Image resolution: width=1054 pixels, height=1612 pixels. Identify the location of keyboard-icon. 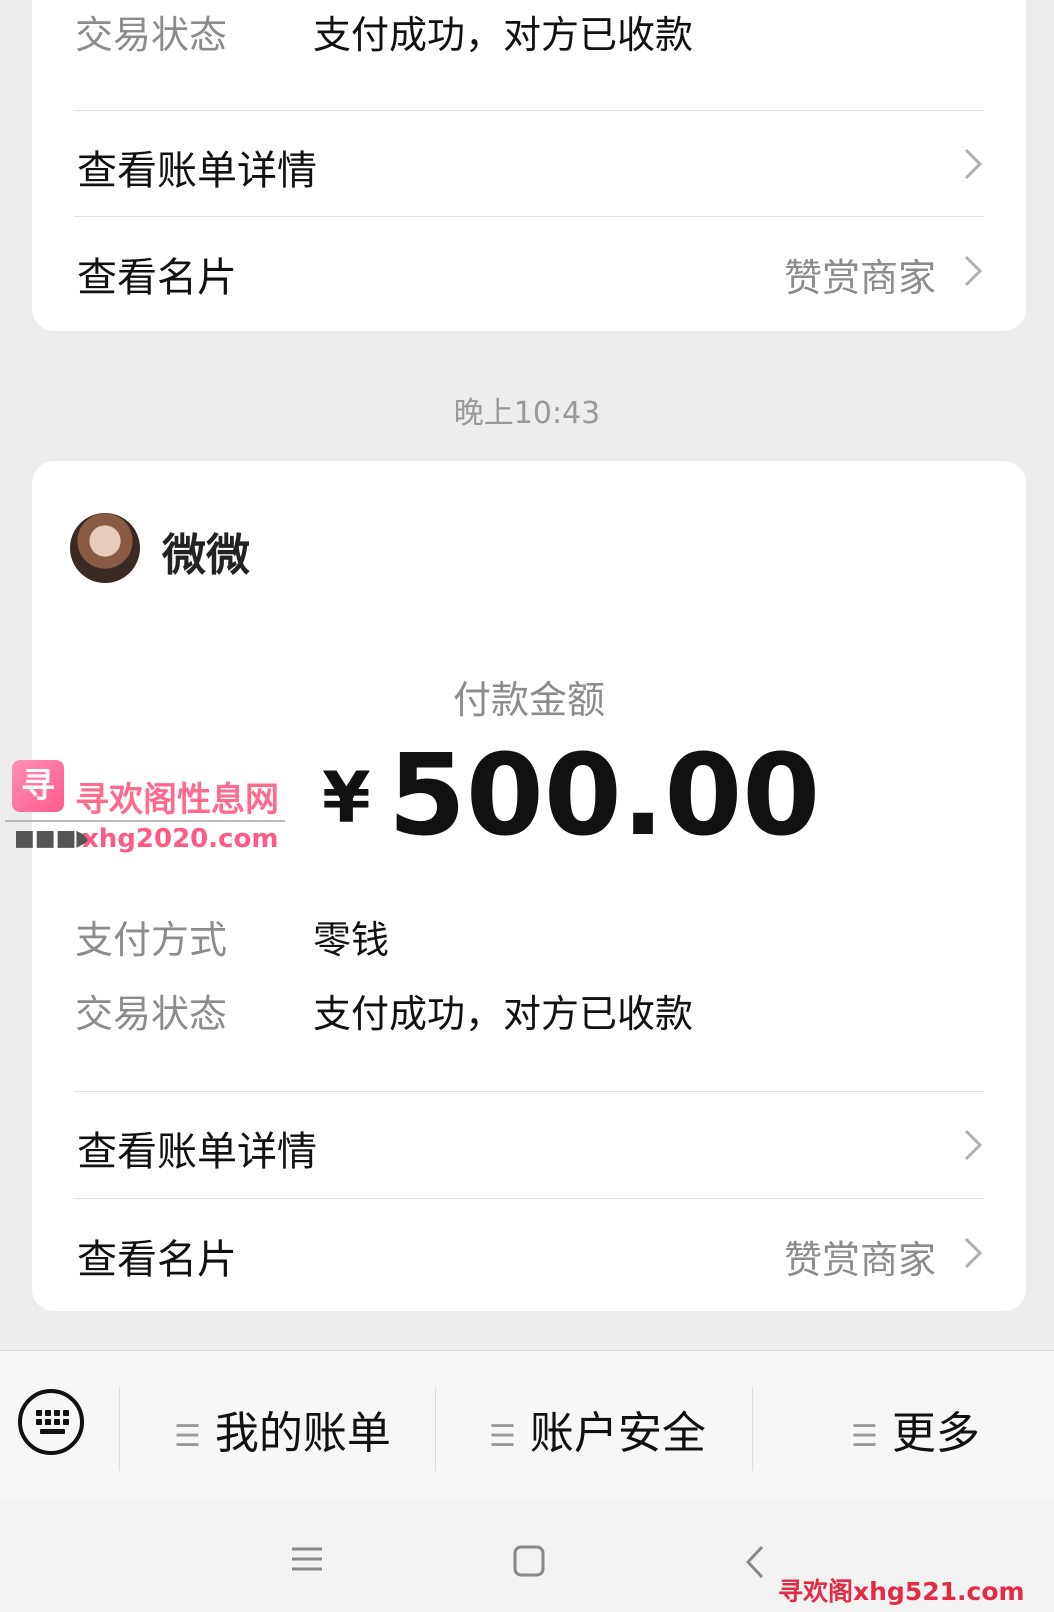
(52, 1422).